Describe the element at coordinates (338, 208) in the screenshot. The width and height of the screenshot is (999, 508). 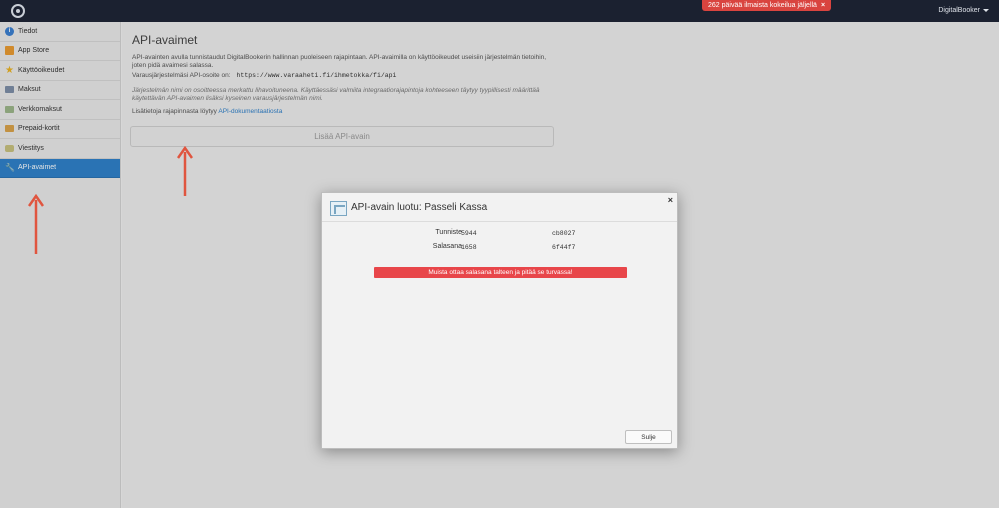
I see `window-icon` at that location.